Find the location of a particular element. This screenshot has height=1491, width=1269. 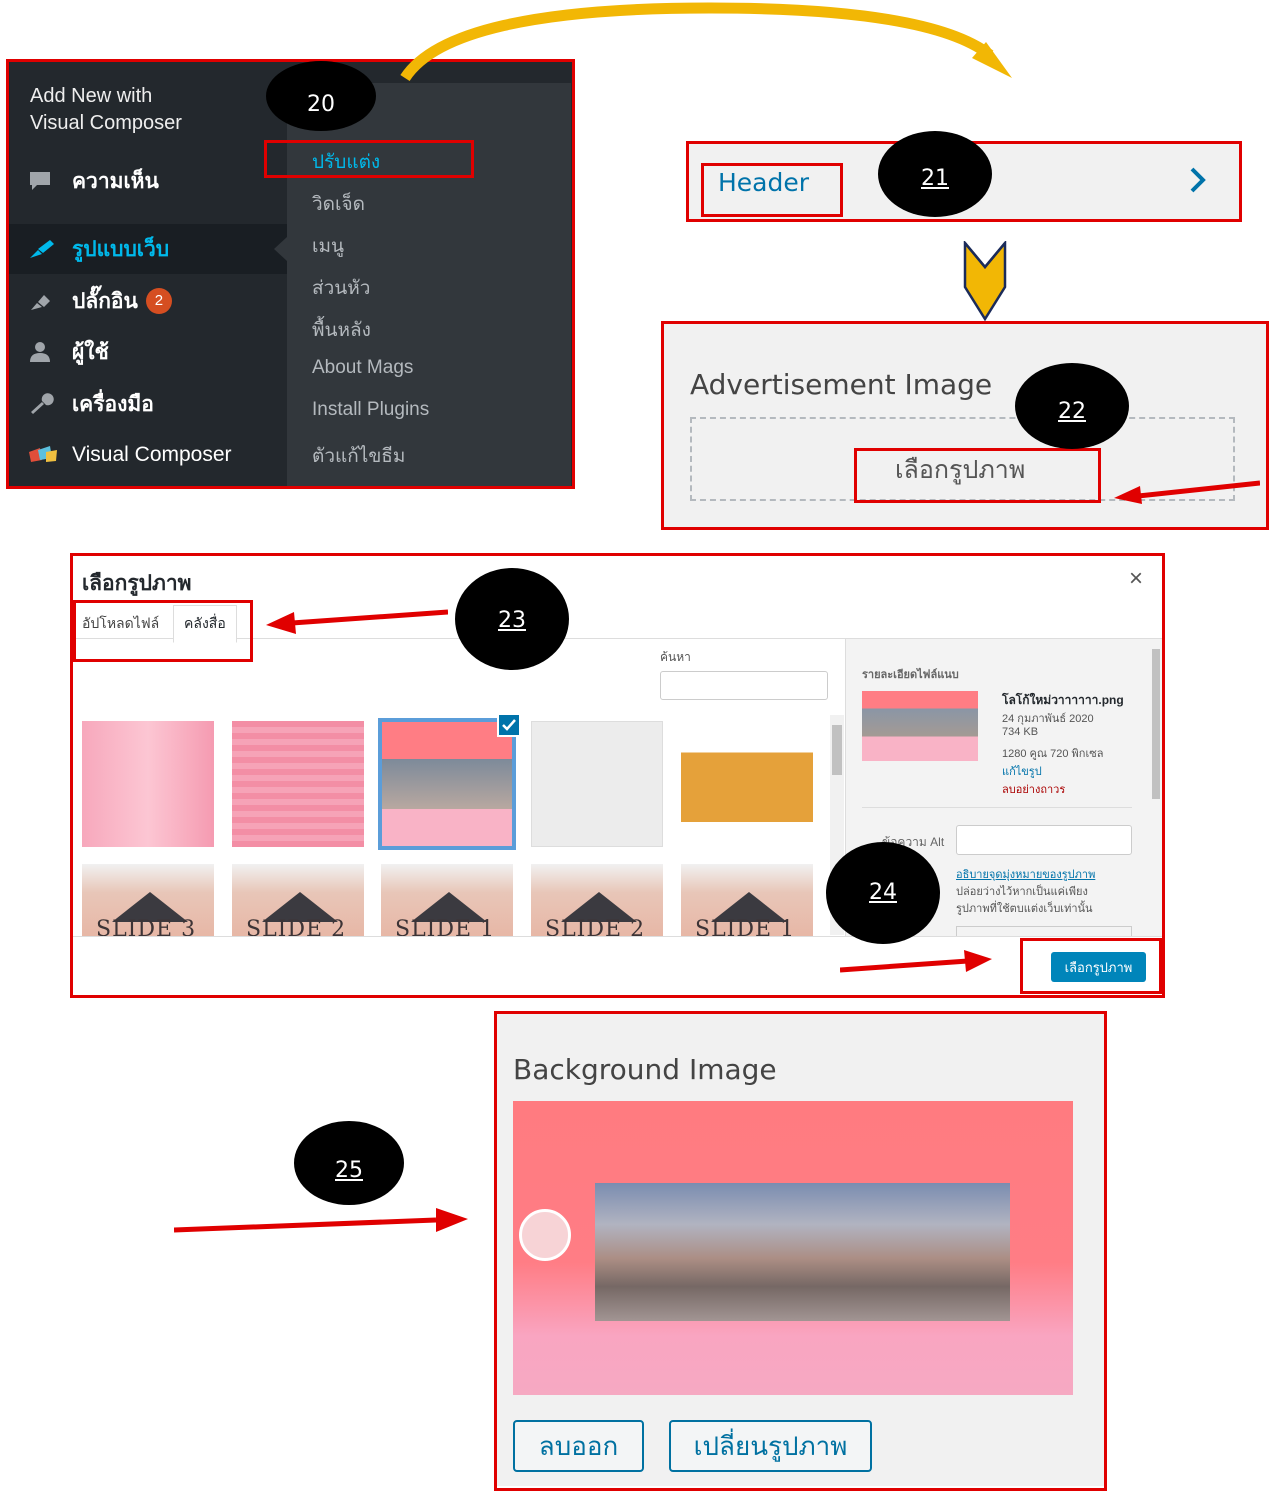

step-bubble: 22 is located at coordinates (1072, 406).